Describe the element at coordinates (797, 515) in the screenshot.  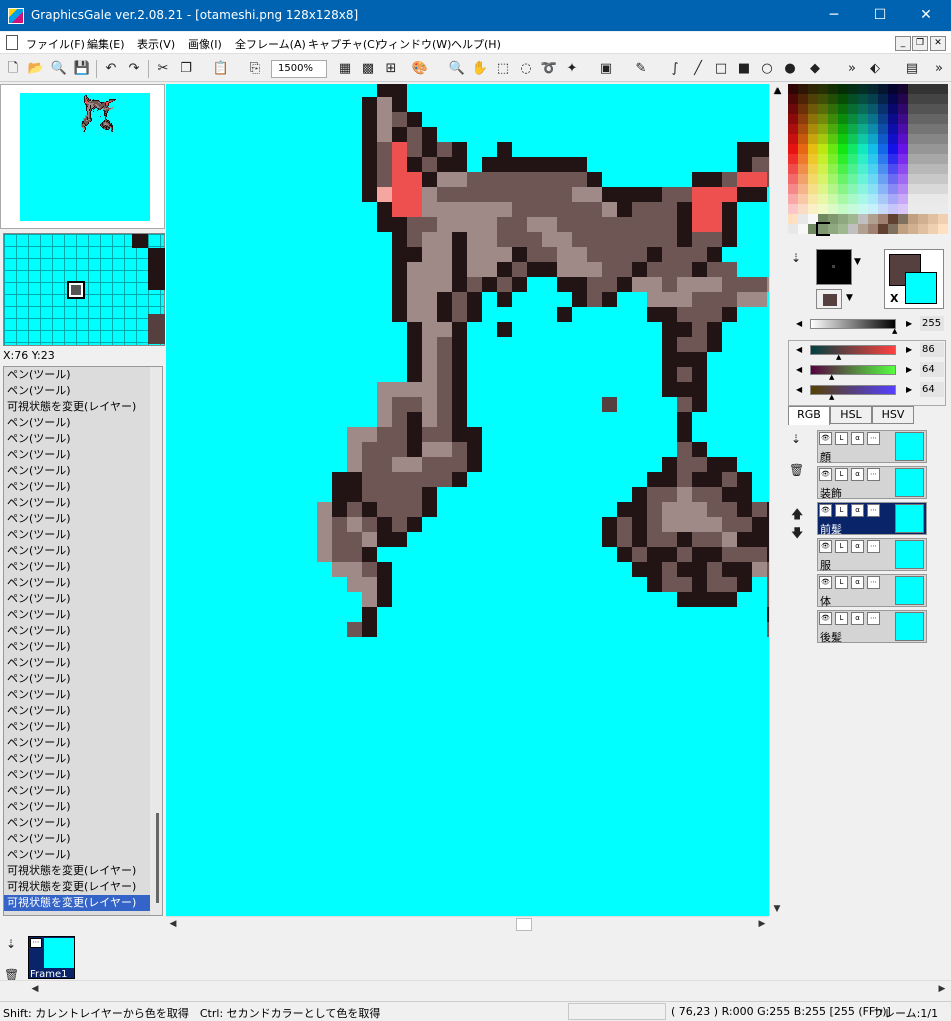
I see `move-up-icon: 🡅` at that location.